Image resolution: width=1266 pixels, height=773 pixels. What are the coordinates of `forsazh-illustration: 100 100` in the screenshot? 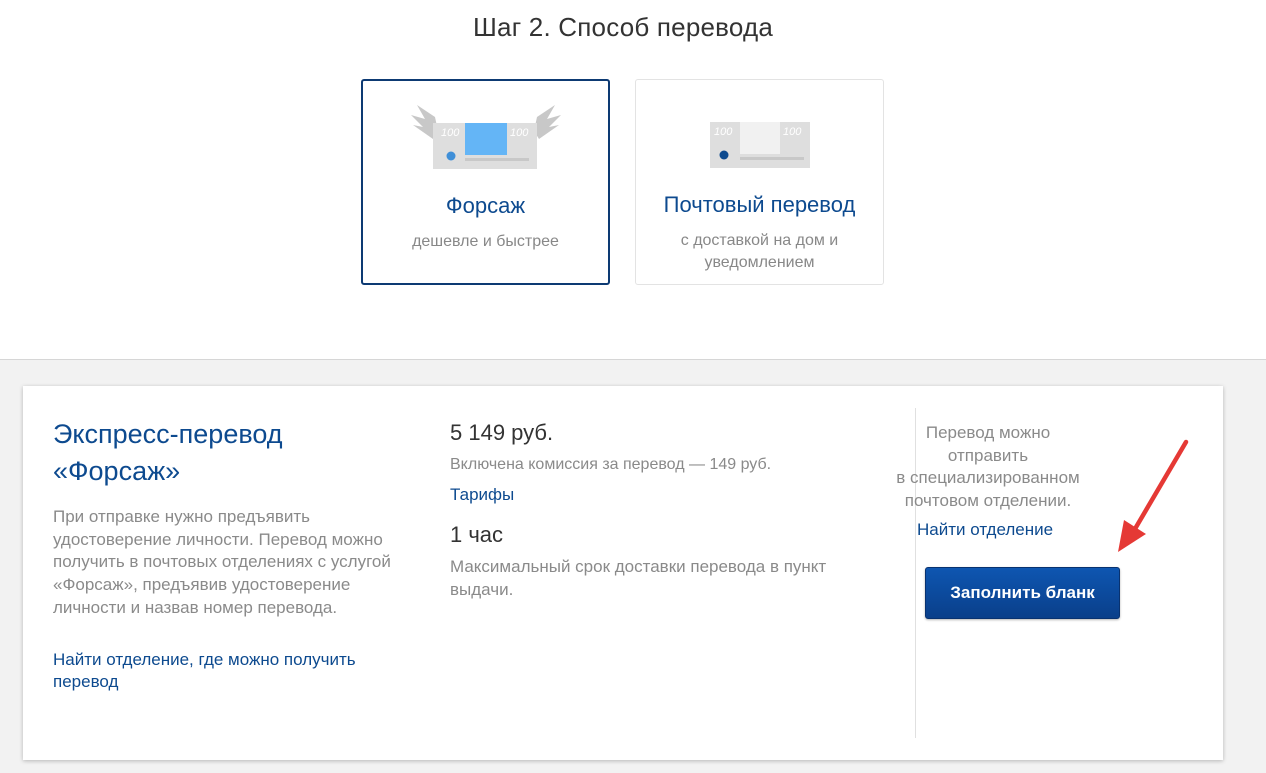 It's located at (485, 138).